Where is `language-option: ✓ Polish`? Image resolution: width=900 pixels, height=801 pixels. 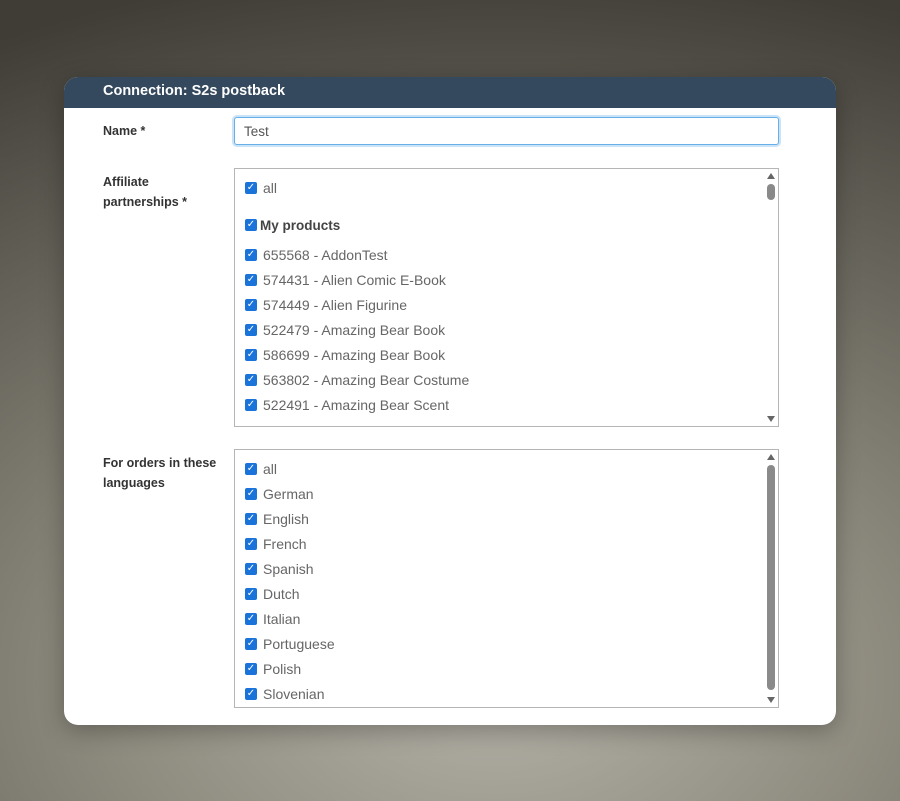 language-option: ✓ Polish is located at coordinates (273, 669).